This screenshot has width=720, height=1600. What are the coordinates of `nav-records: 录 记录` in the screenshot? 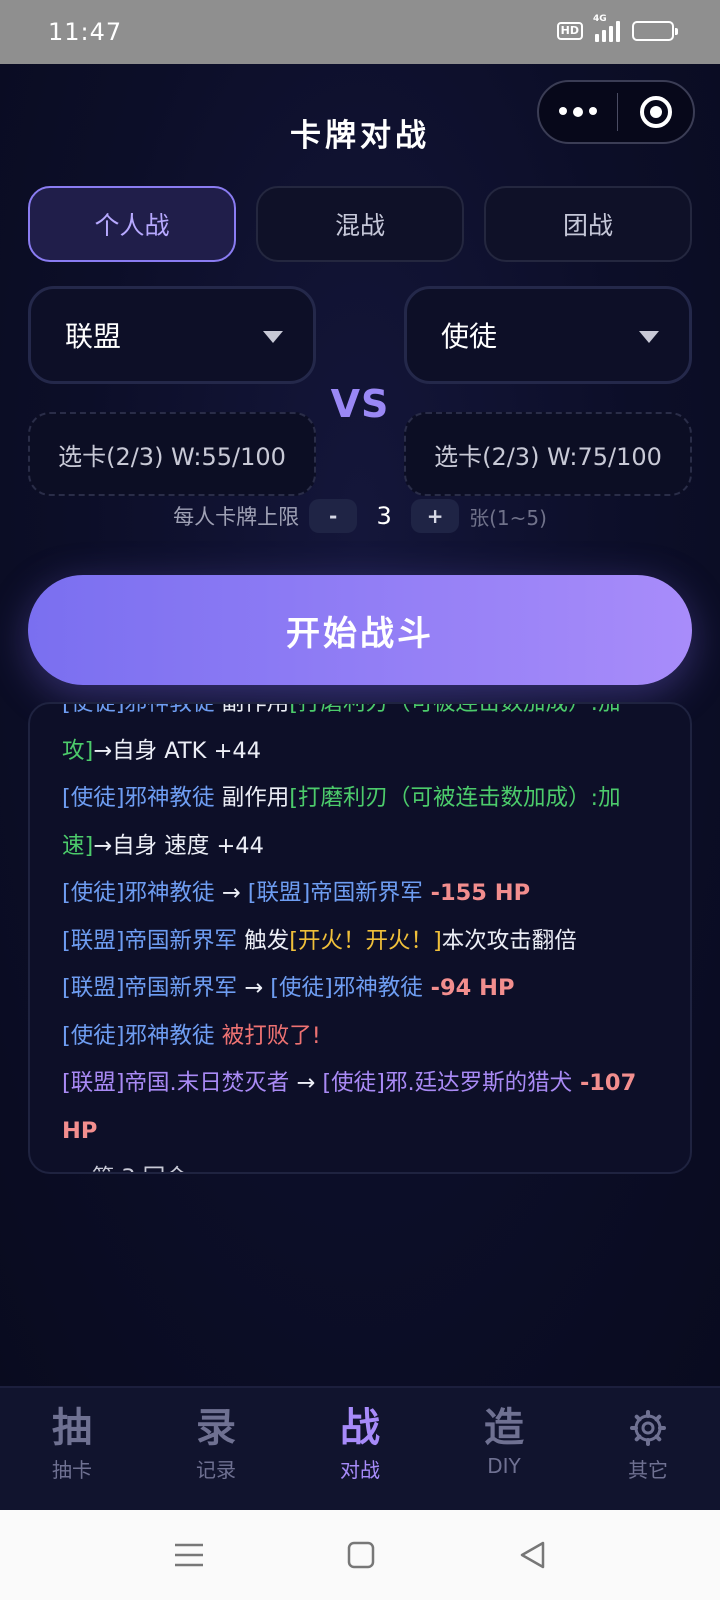 It's located at (216, 1449).